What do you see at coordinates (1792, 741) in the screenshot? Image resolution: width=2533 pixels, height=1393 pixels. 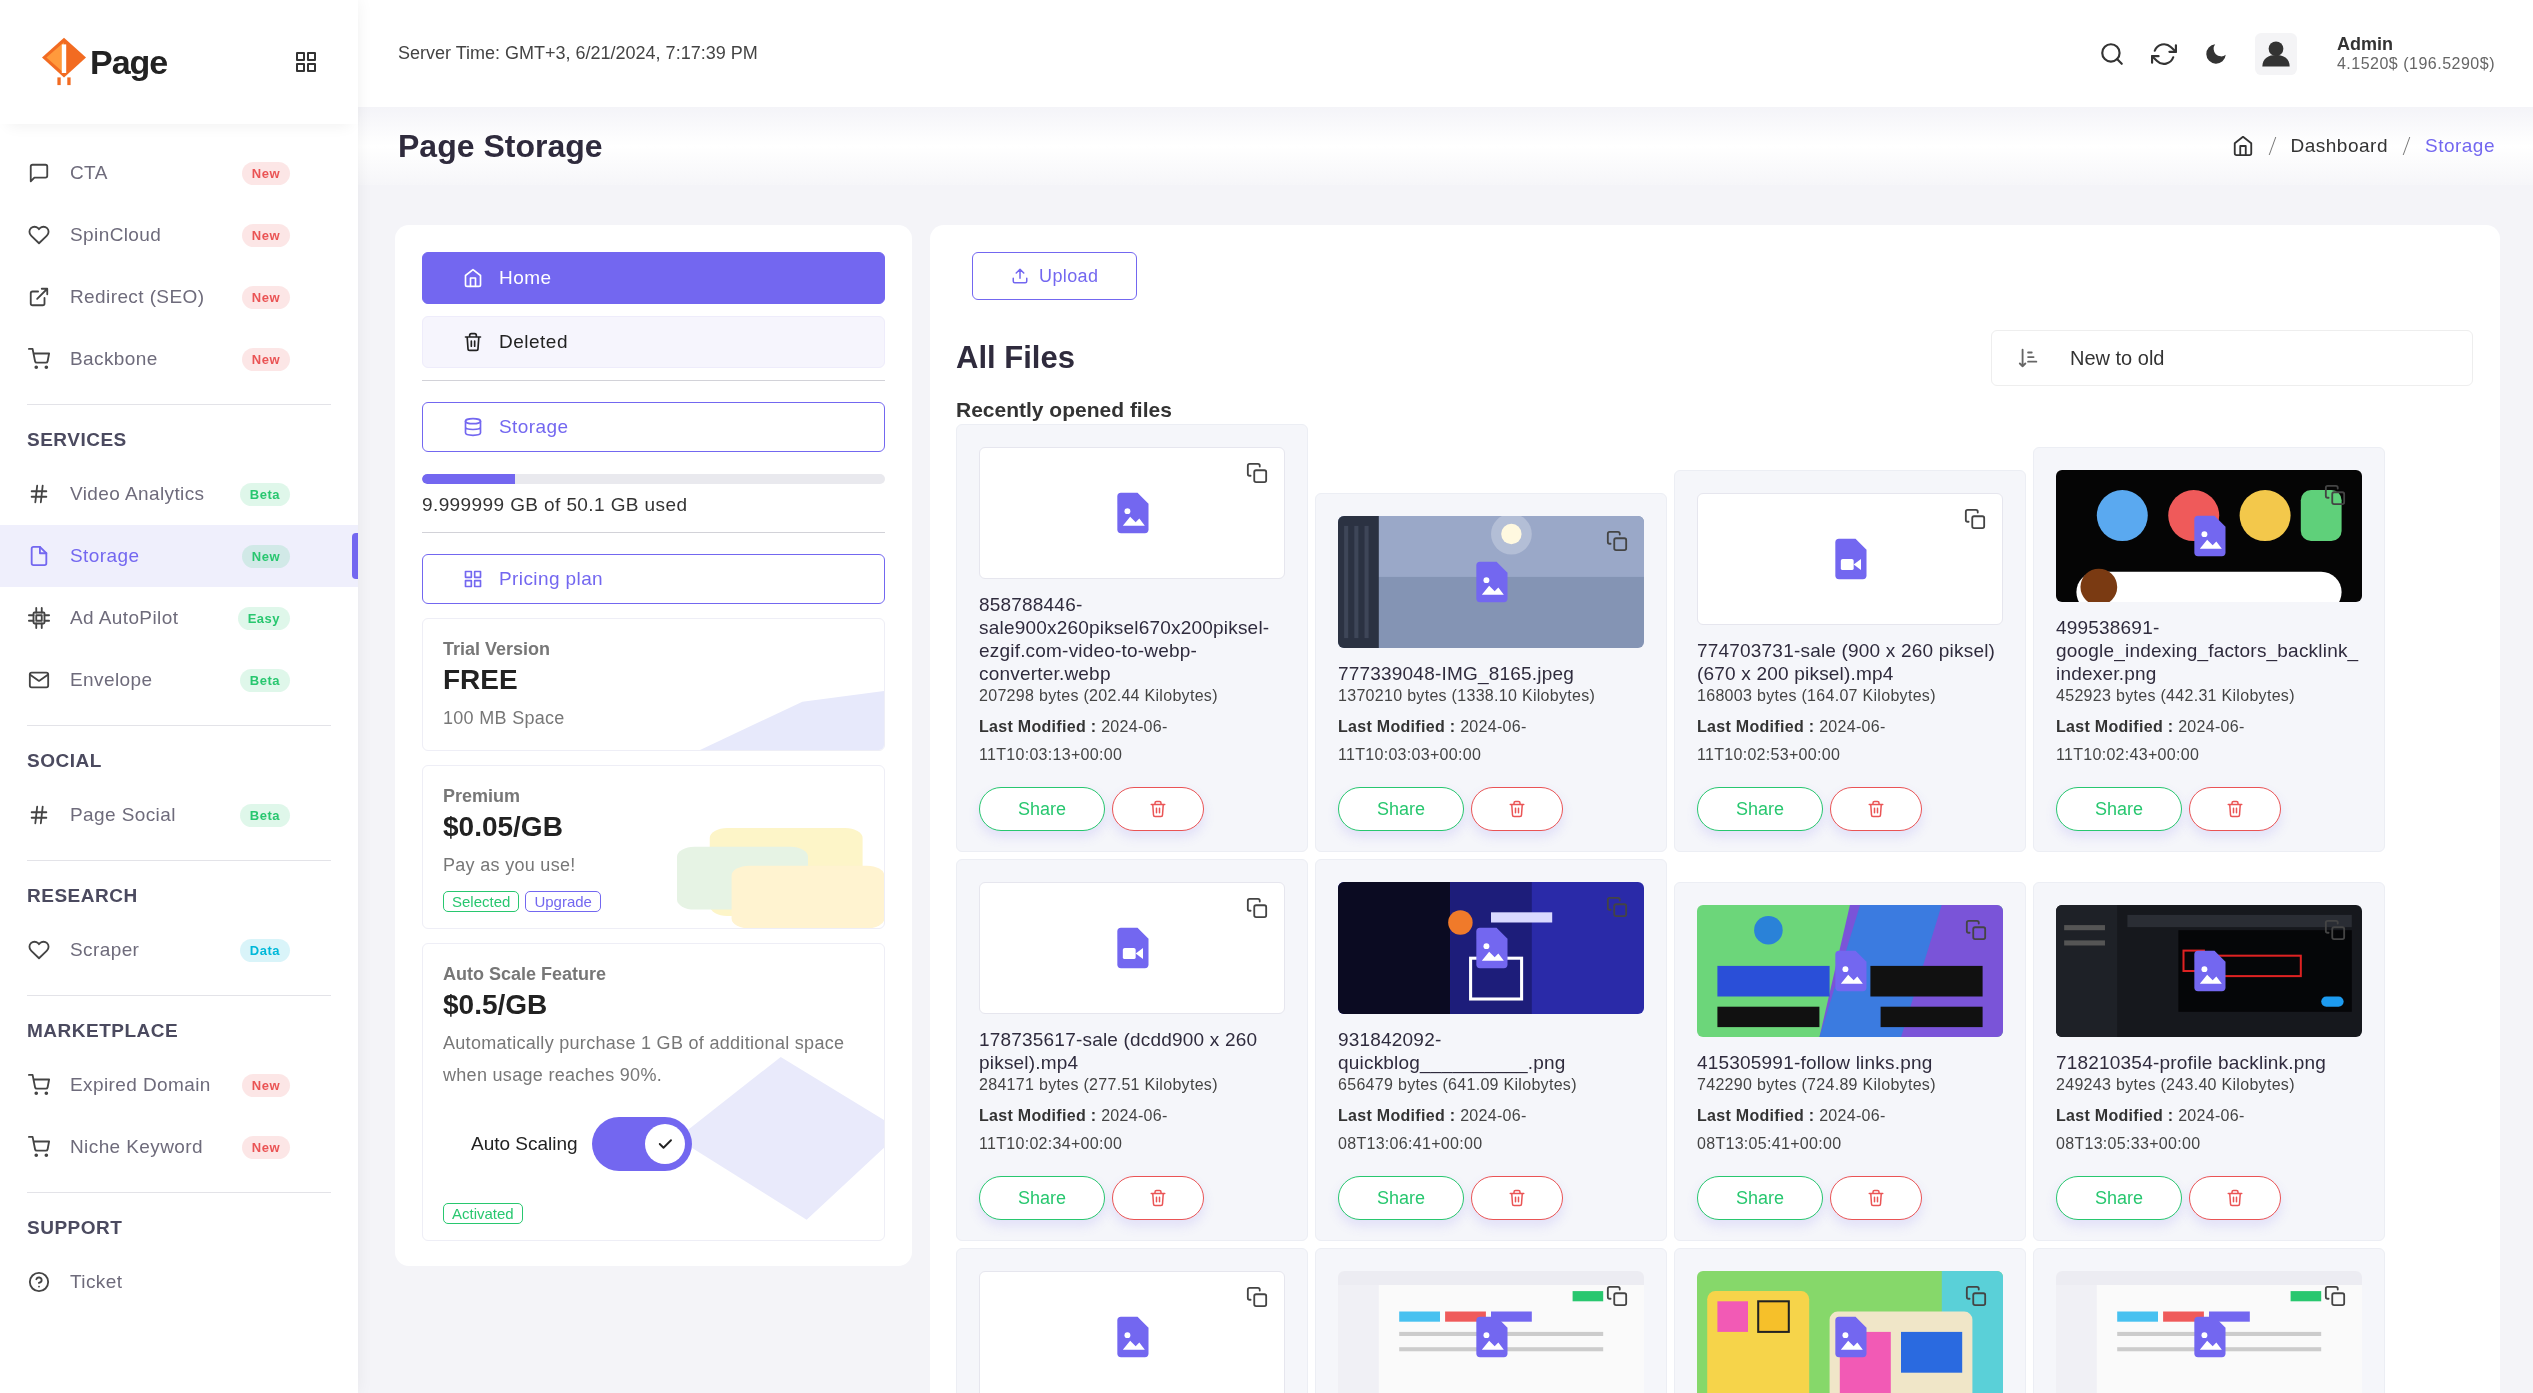 I see `last-modified: Last Modified : 2024-06-11T10:02:53+00:00` at bounding box center [1792, 741].